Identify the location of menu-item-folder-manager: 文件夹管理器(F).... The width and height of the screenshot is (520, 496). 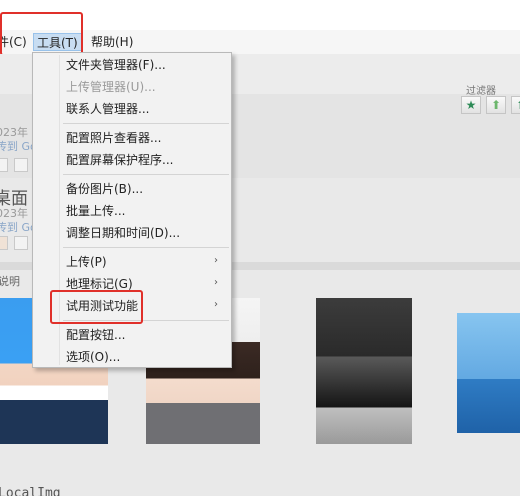
(116, 65).